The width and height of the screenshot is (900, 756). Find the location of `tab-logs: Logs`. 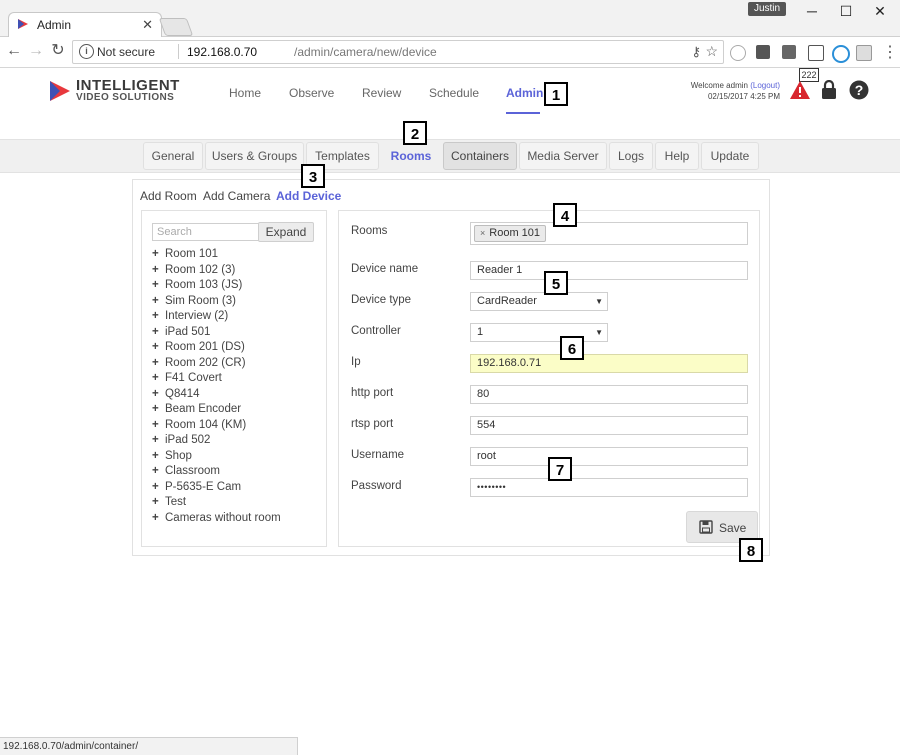

tab-logs: Logs is located at coordinates (631, 156).